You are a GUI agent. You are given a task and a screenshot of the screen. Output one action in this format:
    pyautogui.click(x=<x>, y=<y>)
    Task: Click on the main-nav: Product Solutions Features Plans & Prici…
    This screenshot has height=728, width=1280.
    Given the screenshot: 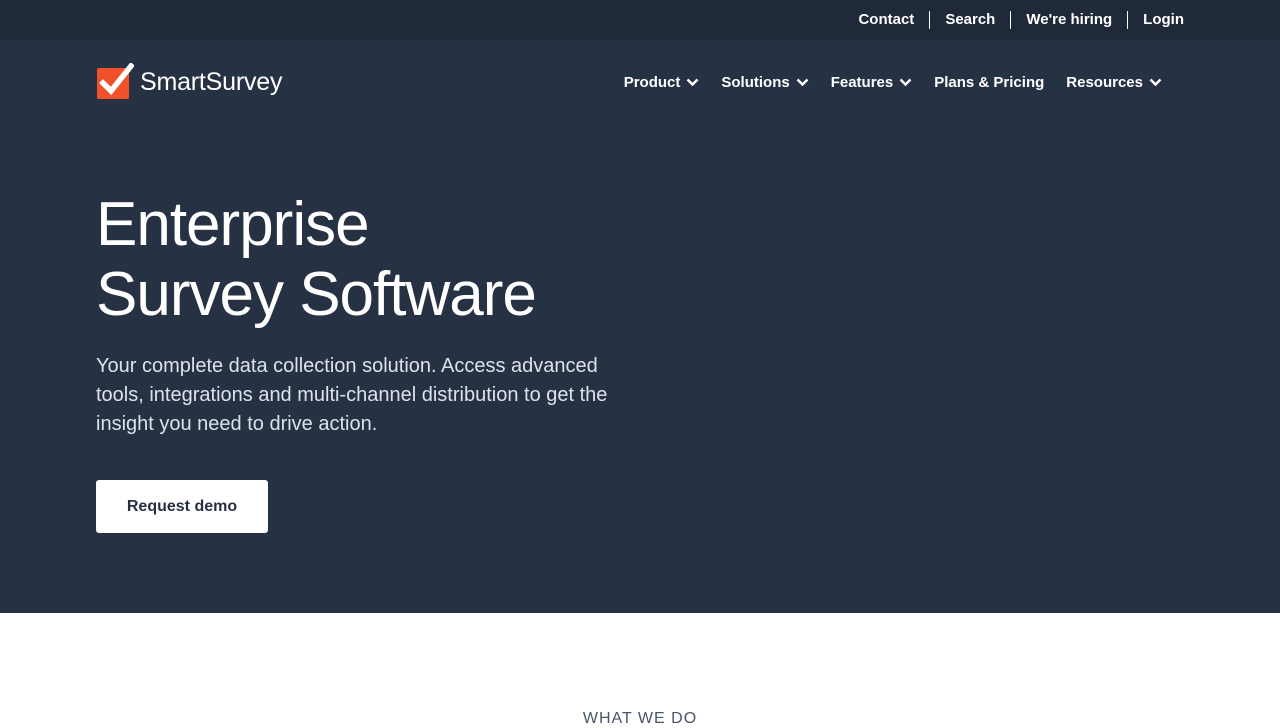 What is the action you would take?
    pyautogui.click(x=893, y=82)
    